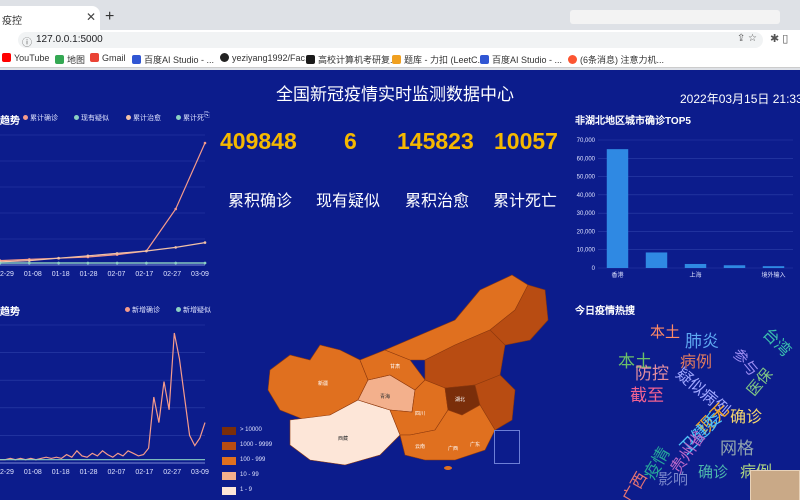 This screenshot has height=500, width=800. Describe the element at coordinates (114, 58) in the screenshot. I see `bookmark-label: Gmail` at that location.